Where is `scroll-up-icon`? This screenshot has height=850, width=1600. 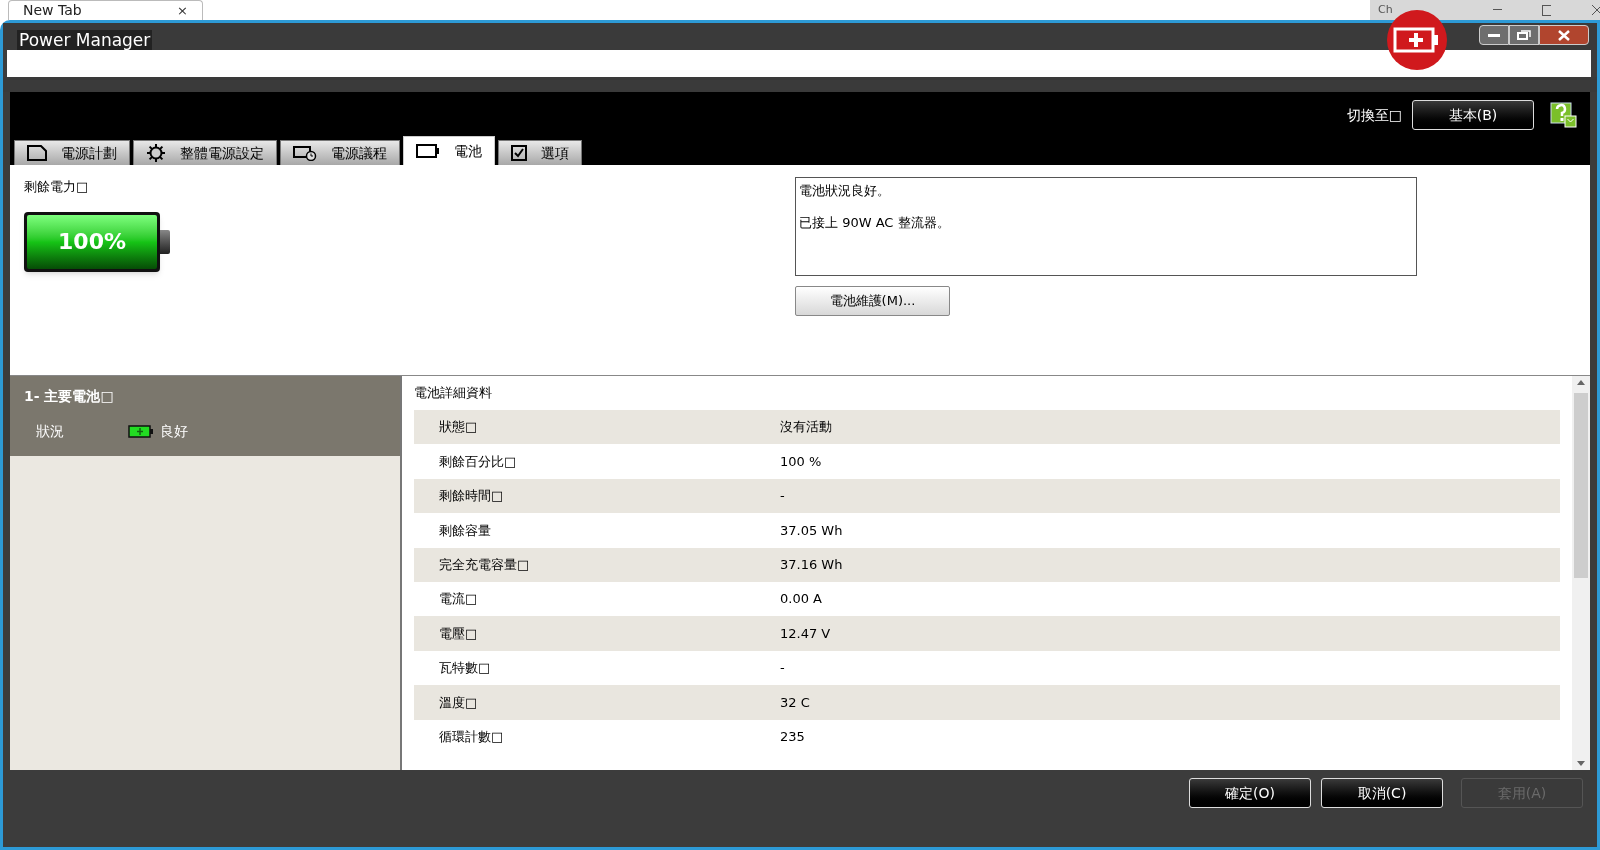 scroll-up-icon is located at coordinates (1581, 382).